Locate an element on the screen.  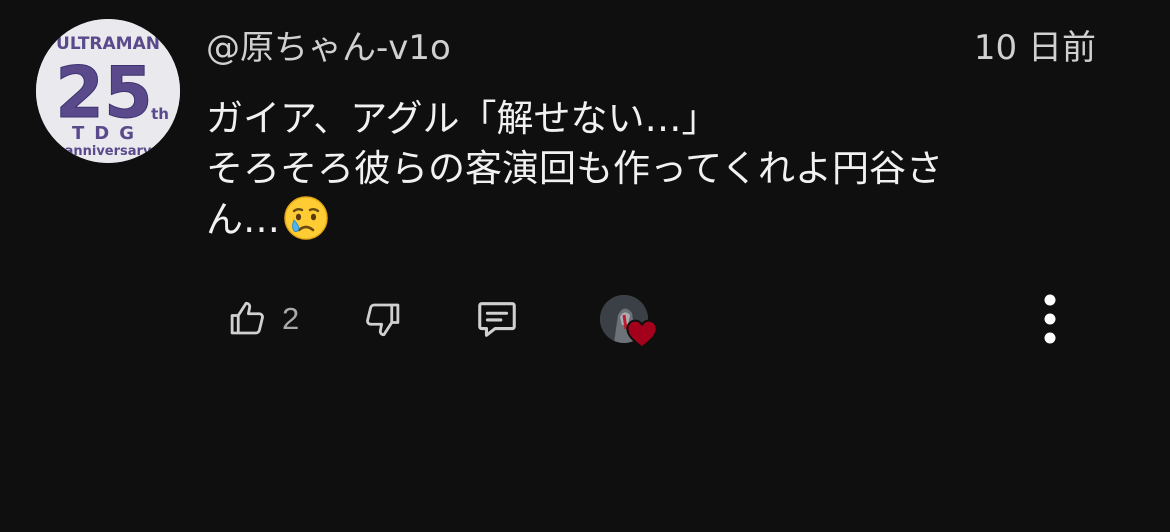
crying-face-emoji-icon is located at coordinates (306, 224).